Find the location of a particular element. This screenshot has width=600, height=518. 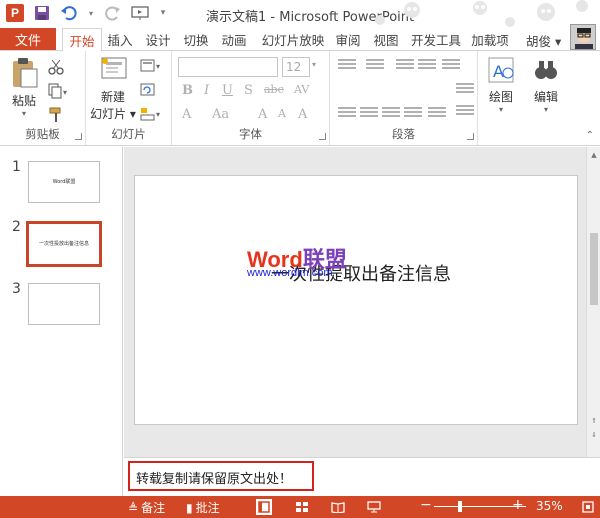

customize-qat-icon: ▾ is located at coordinates (163, 13).